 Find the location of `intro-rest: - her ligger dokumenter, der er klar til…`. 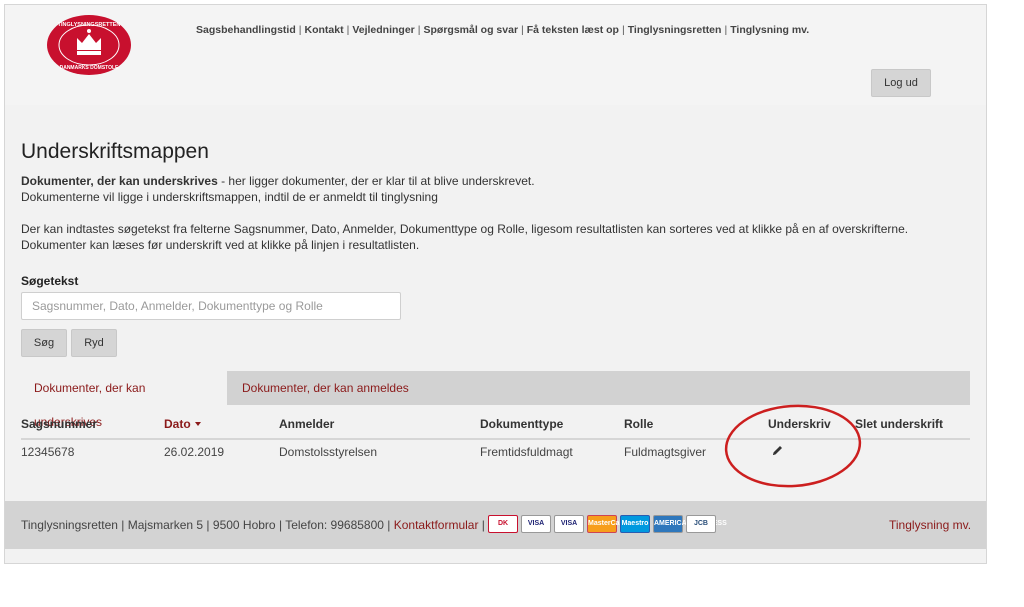

intro-rest: - her ligger dokumenter, der er klar til… is located at coordinates (376, 181).